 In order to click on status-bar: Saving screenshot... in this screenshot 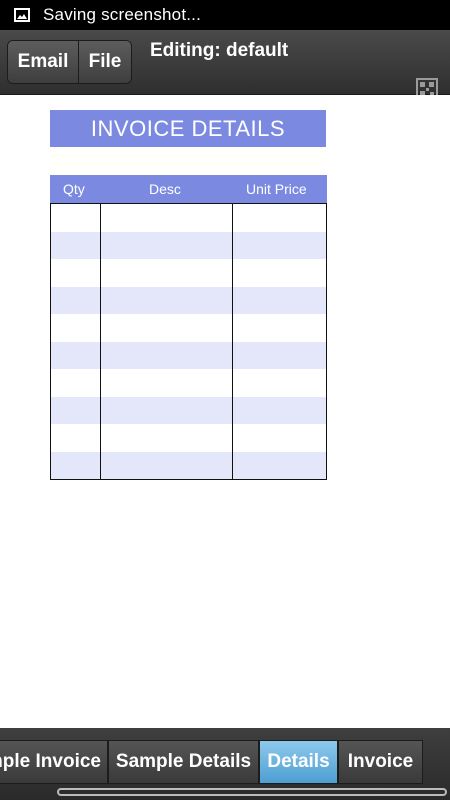, I will do `click(225, 15)`.